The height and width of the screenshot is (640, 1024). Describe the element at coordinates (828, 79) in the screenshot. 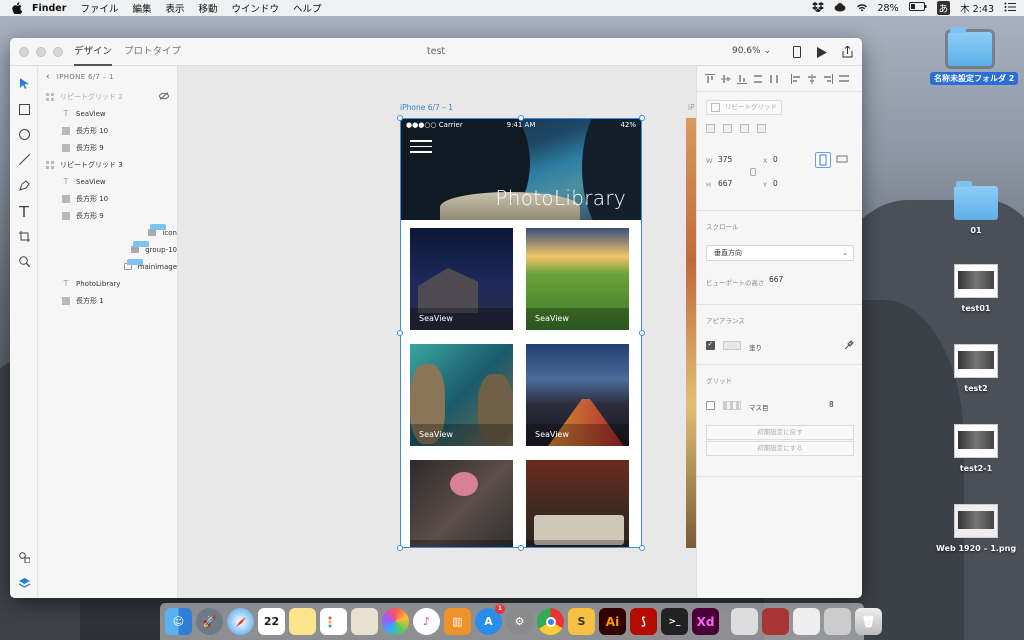

I see `align-right-icon` at that location.